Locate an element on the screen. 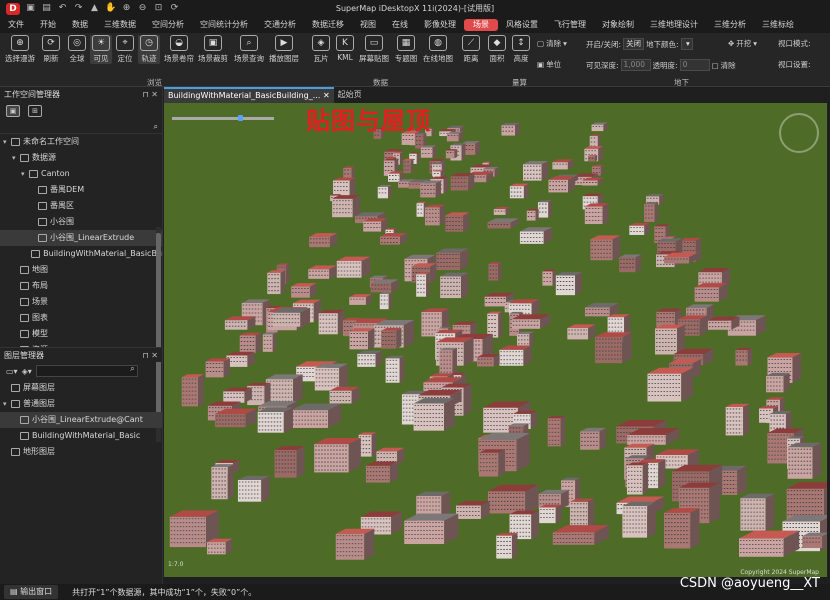 This screenshot has height=600, width=830. roam-button: ⊕ 选择漫游 is located at coordinates (20, 49).